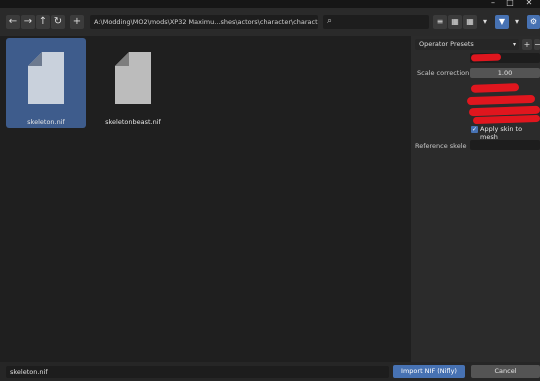 Image resolution: width=540 pixels, height=381 pixels. I want to click on list-view-icon: ≡, so click(440, 21).